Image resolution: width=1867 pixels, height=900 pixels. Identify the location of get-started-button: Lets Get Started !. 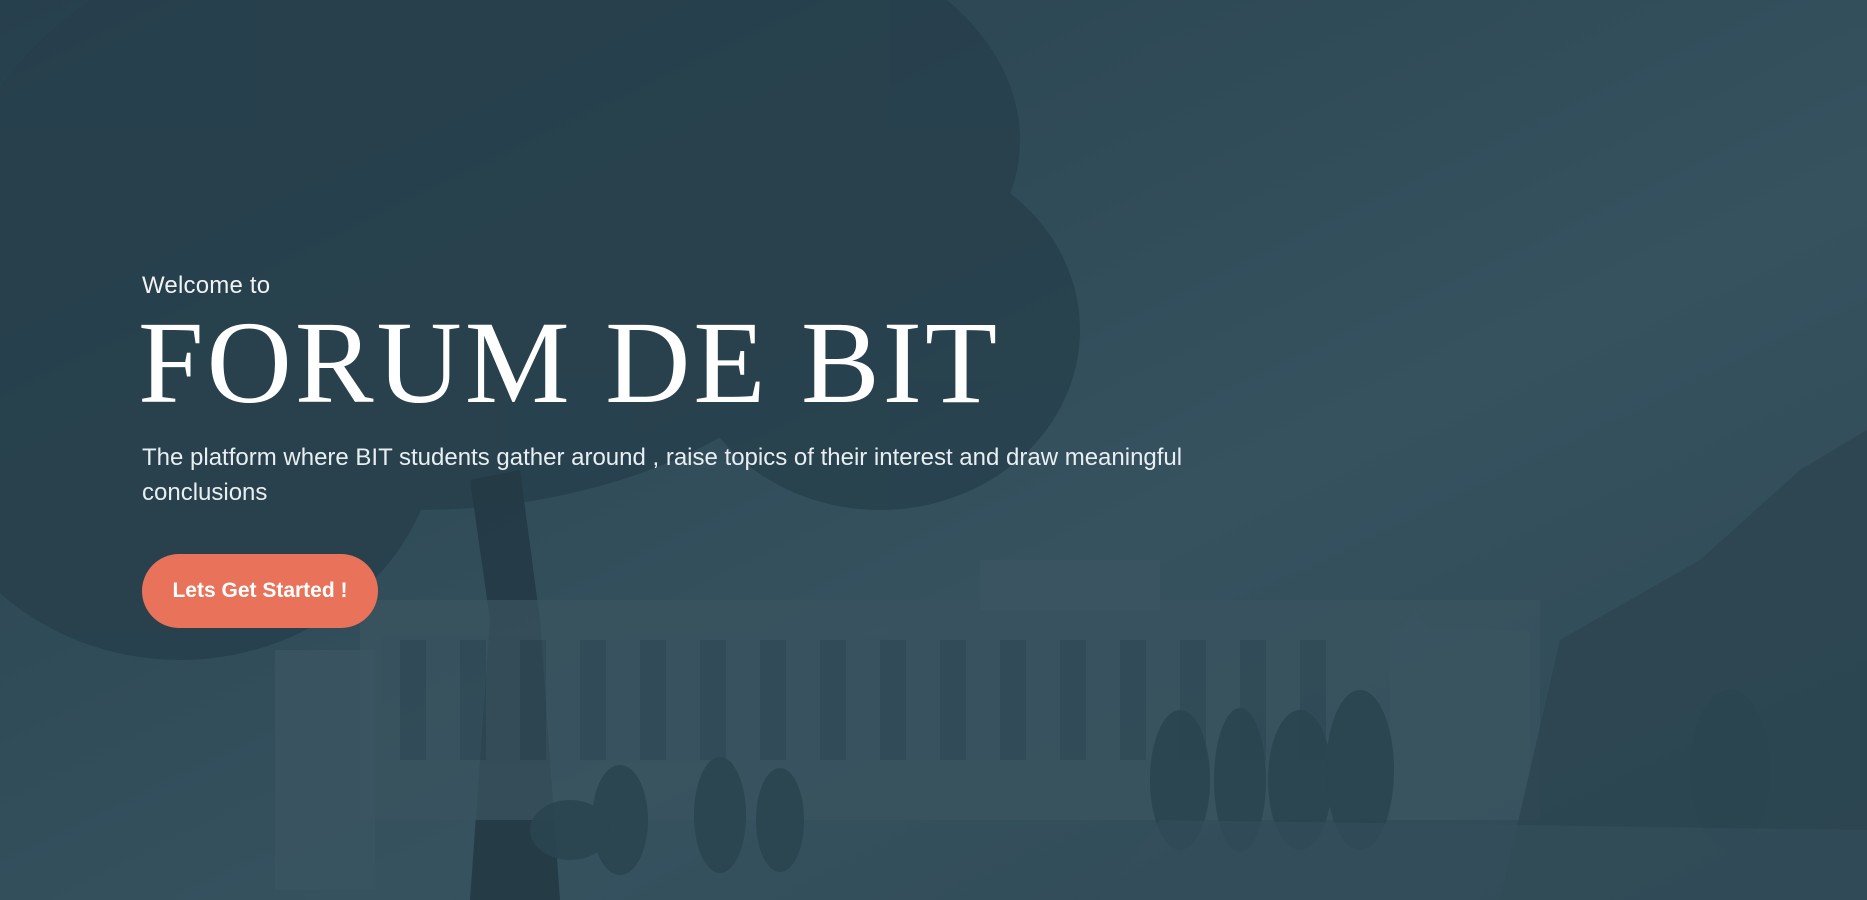
(260, 591).